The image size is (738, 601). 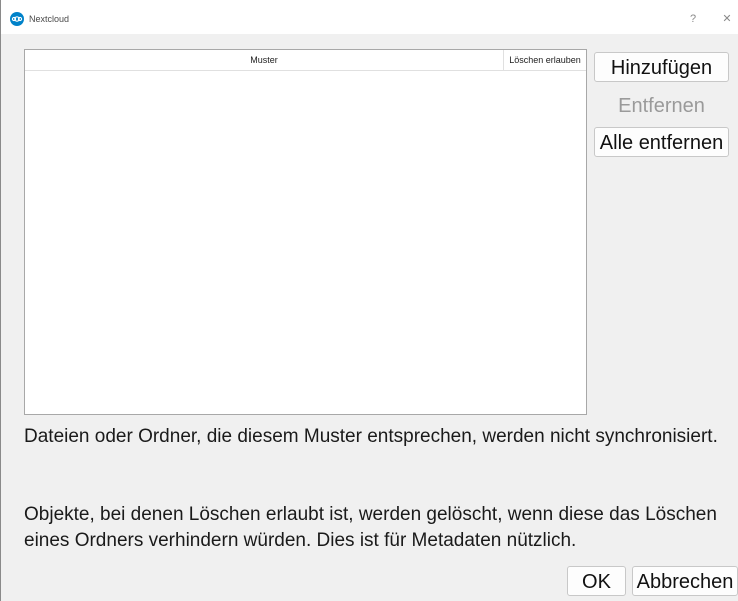 What do you see at coordinates (661, 105) in the screenshot?
I see `remove-button: Entfernen` at bounding box center [661, 105].